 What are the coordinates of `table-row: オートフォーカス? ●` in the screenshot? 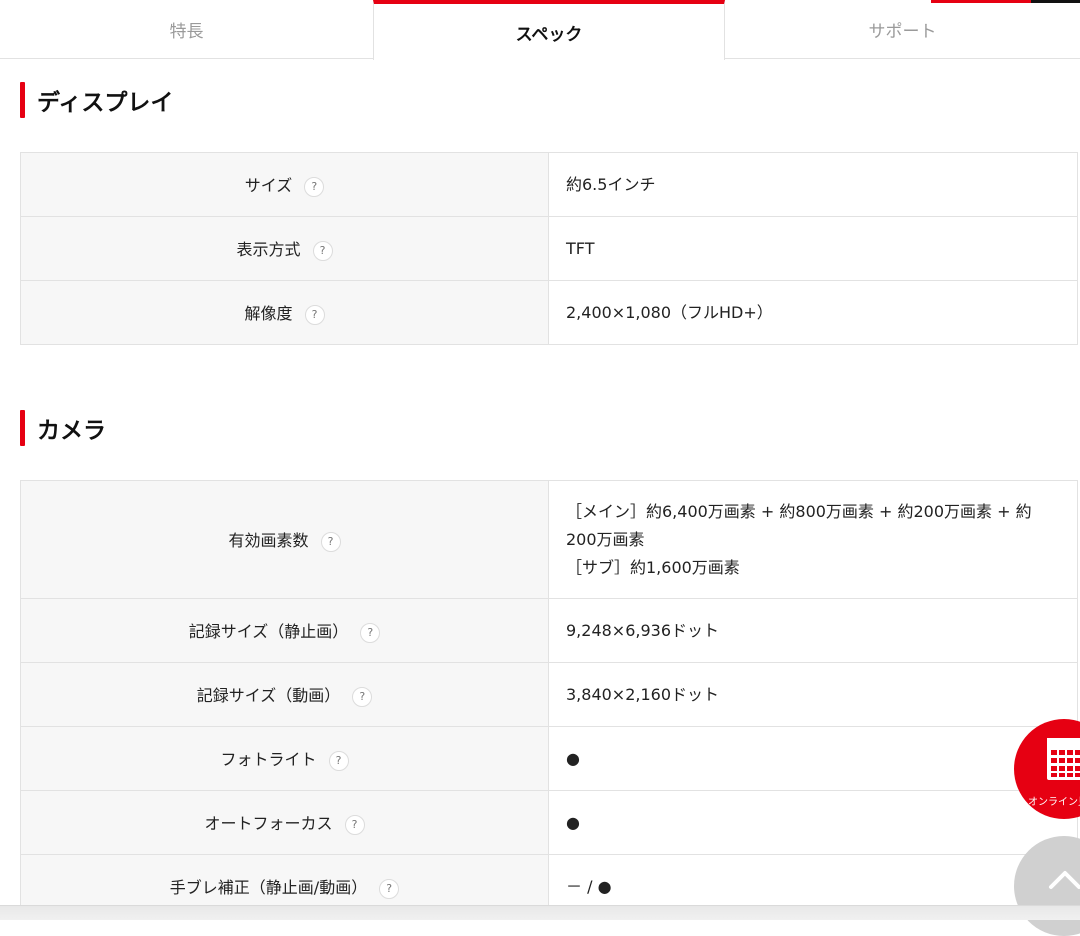 It's located at (549, 822).